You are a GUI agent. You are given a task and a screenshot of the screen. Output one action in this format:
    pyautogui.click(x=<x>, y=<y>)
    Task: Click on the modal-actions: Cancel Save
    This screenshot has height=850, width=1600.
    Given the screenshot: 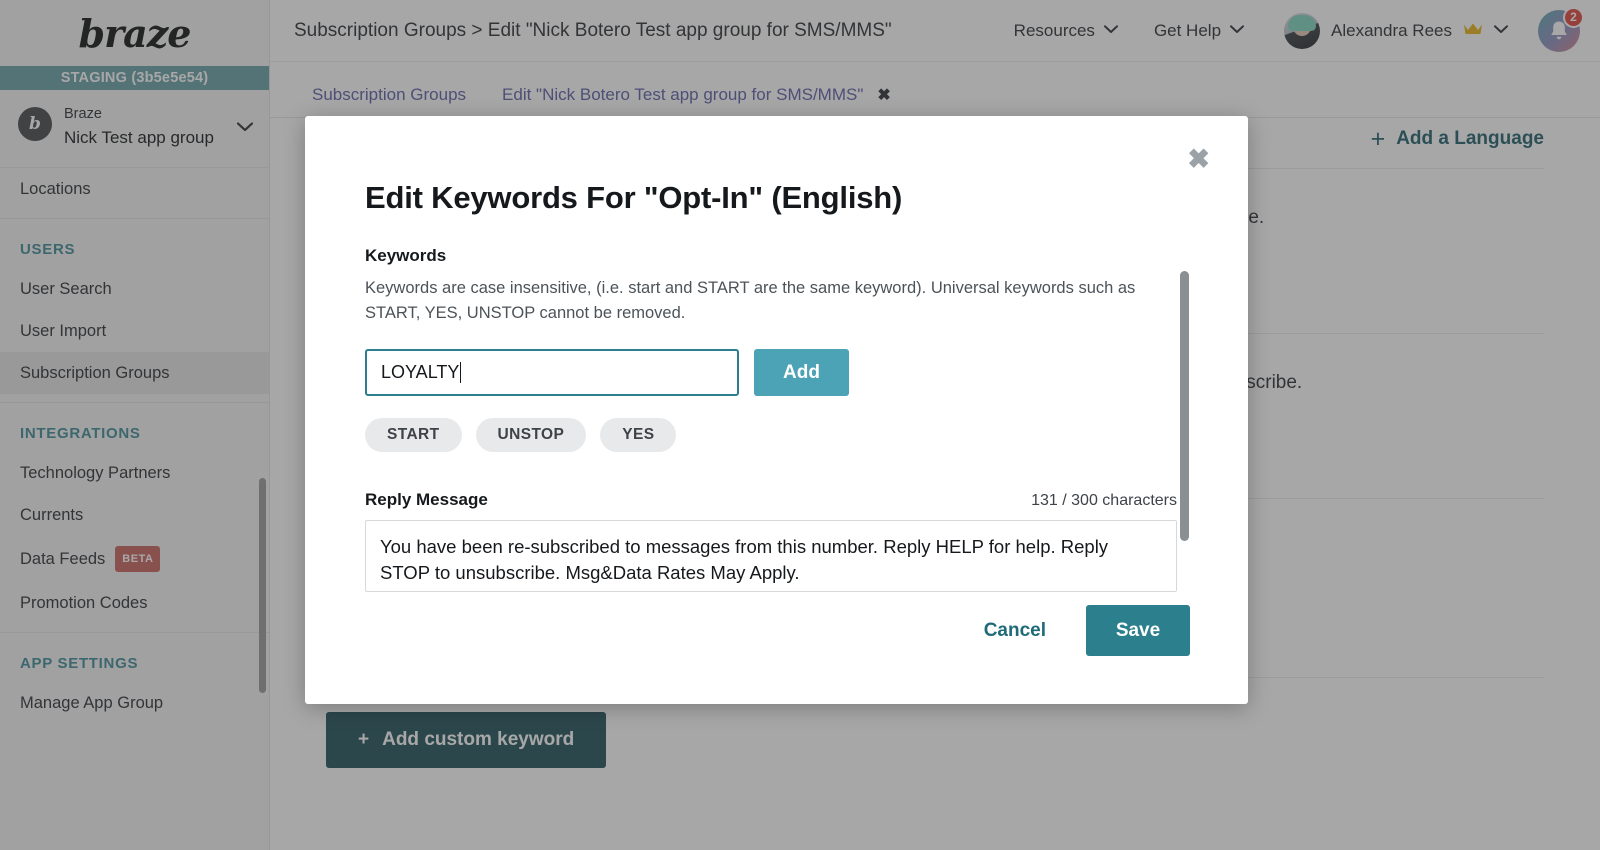 What is the action you would take?
    pyautogui.click(x=1087, y=630)
    